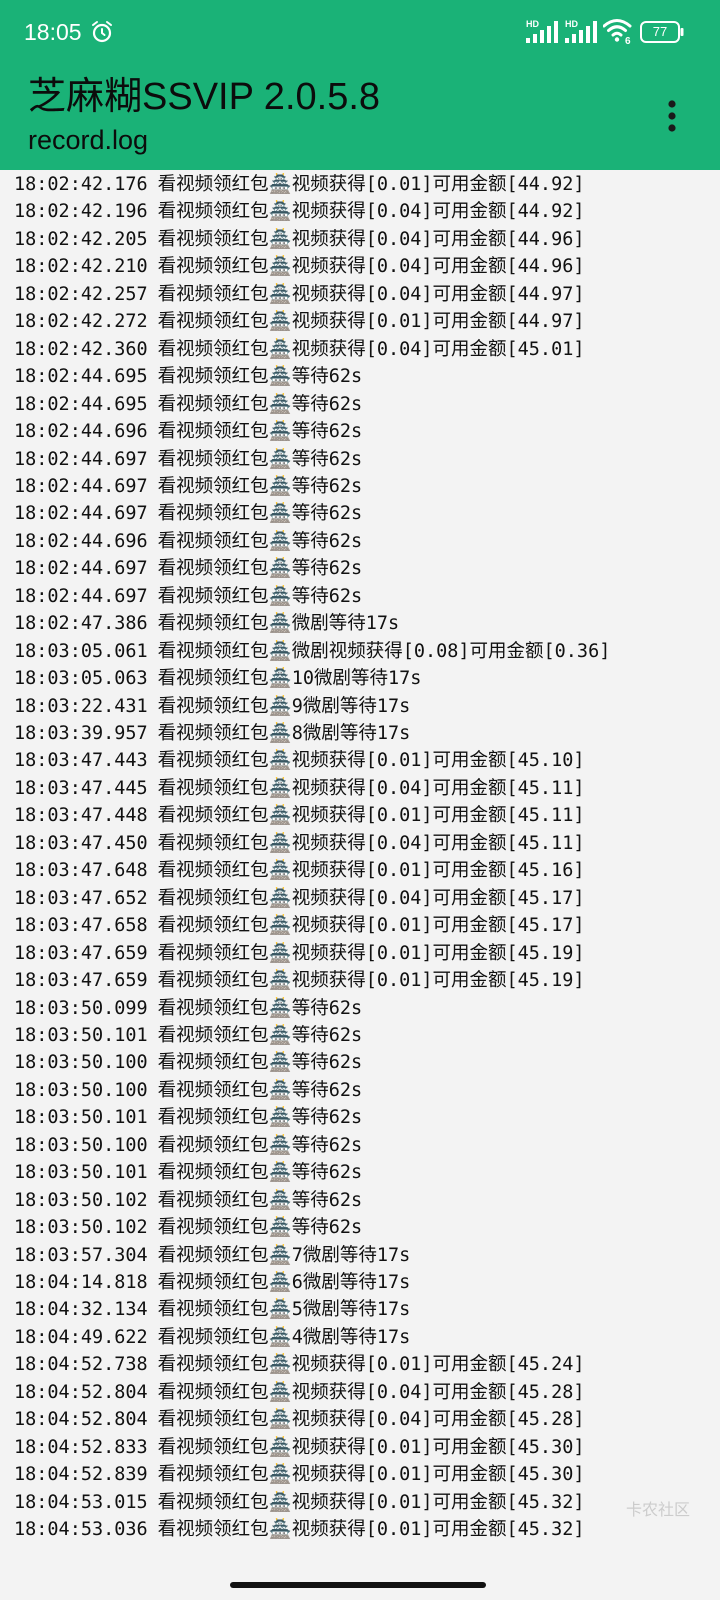  What do you see at coordinates (284, 706) in the screenshot?
I see `log-message: 看视频领红包🏯9微剧等待17s` at bounding box center [284, 706].